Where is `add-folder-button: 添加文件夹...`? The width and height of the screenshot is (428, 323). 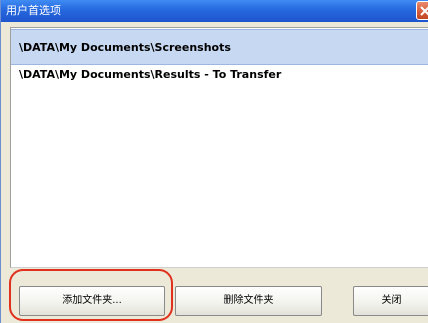
add-folder-button: 添加文件夹... is located at coordinates (92, 301).